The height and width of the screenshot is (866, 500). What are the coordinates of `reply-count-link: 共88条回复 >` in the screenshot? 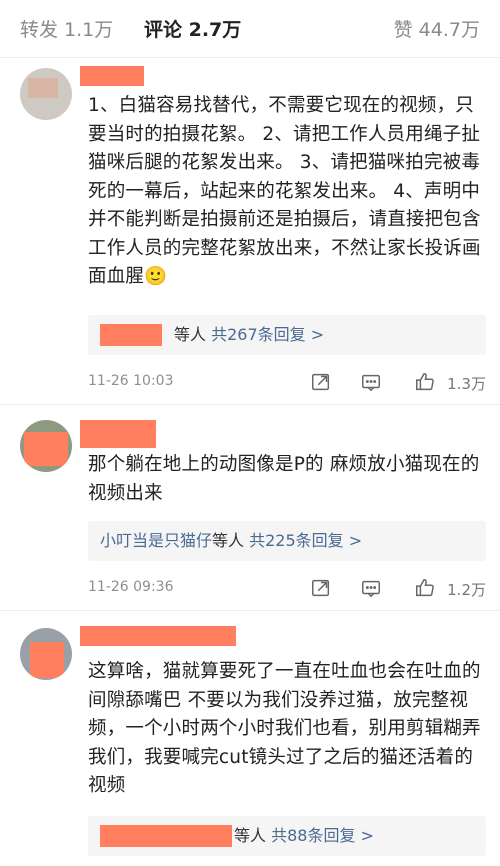 It's located at (322, 835).